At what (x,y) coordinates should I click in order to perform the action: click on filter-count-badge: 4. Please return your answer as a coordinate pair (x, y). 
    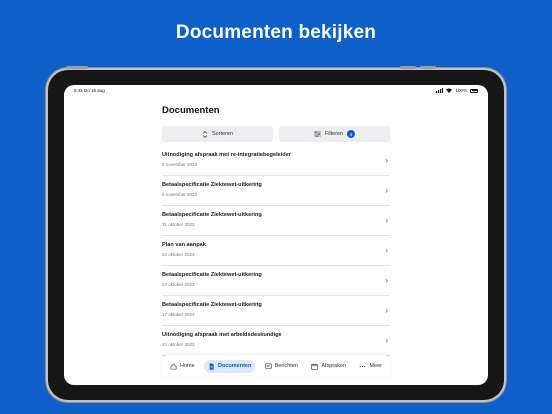
    Looking at the image, I should click on (351, 134).